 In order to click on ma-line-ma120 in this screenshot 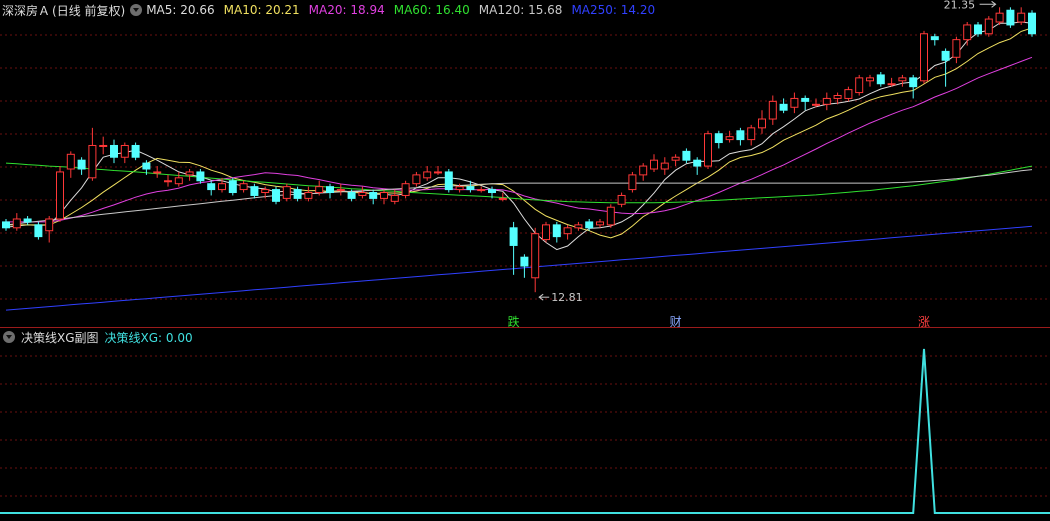, I will do `click(519, 197)`.